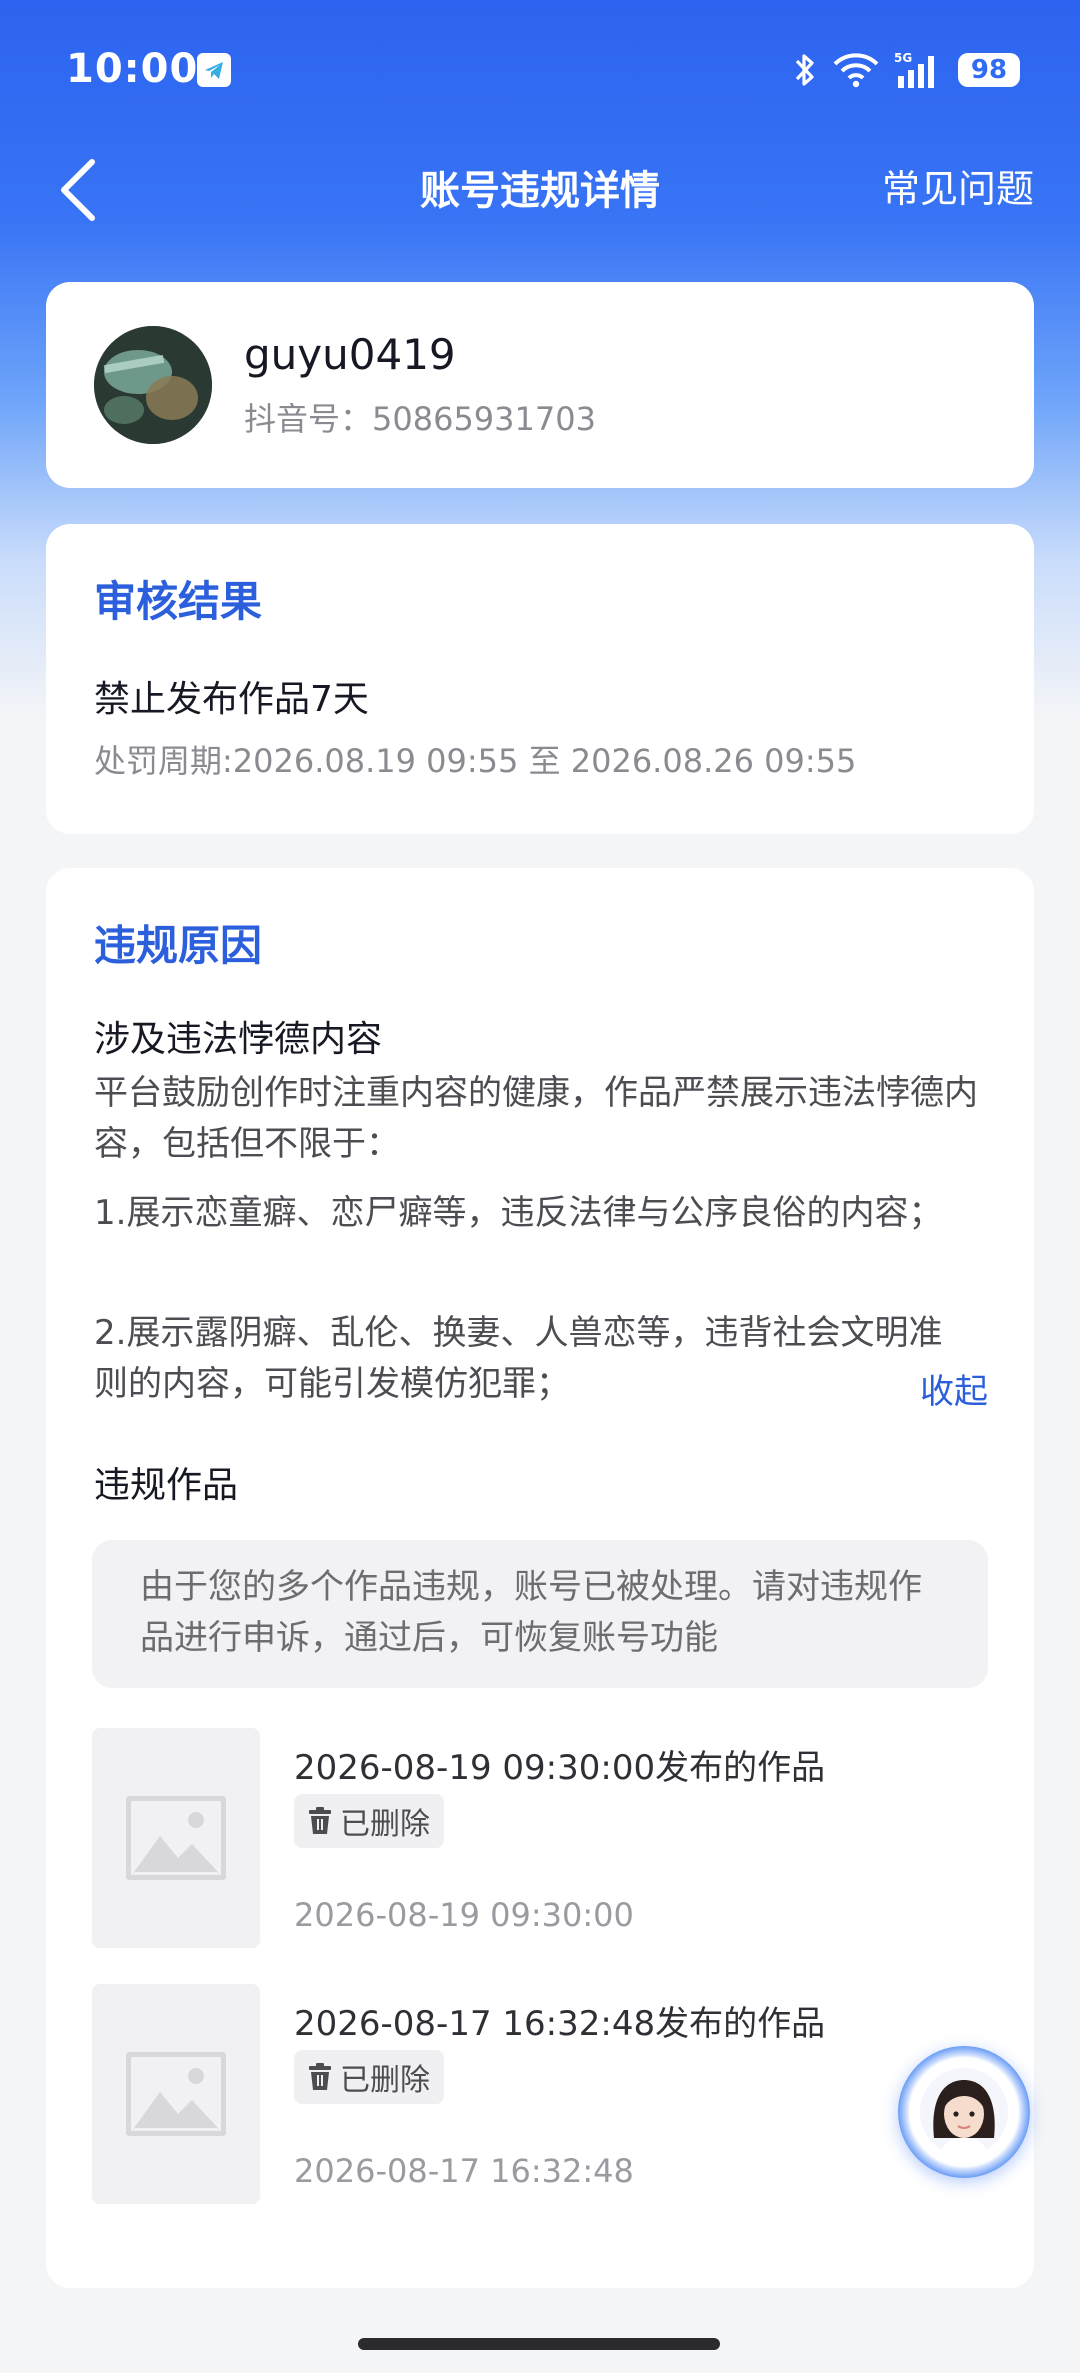 This screenshot has height=2373, width=1080. I want to click on bluetooth-icon, so click(804, 70).